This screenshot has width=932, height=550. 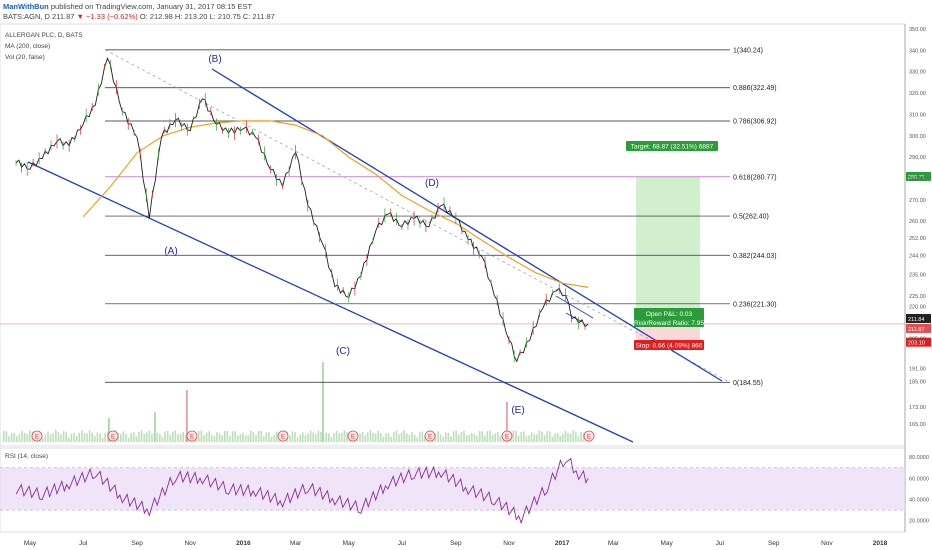 What do you see at coordinates (517, 410) in the screenshot?
I see `wave-label: (E)` at bounding box center [517, 410].